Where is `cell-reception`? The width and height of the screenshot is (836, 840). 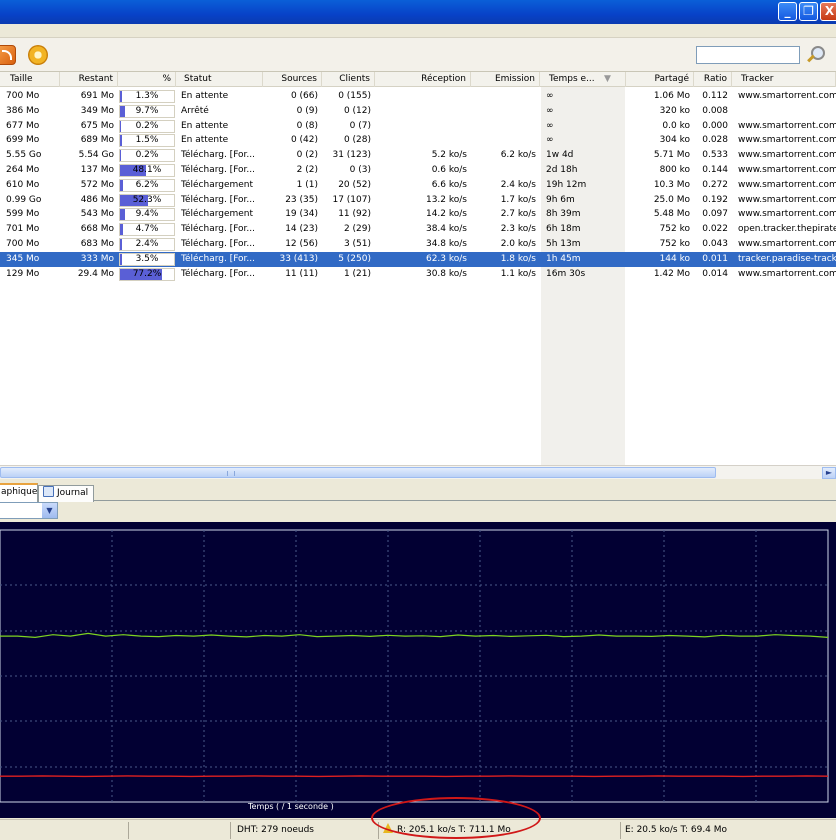
cell-reception is located at coordinates (423, 111).